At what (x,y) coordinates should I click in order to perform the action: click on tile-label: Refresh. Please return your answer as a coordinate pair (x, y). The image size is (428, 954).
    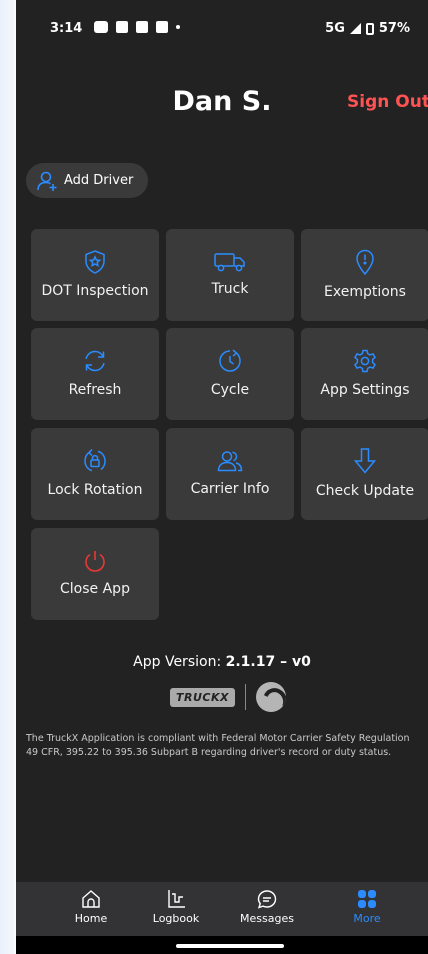
    Looking at the image, I should click on (95, 389).